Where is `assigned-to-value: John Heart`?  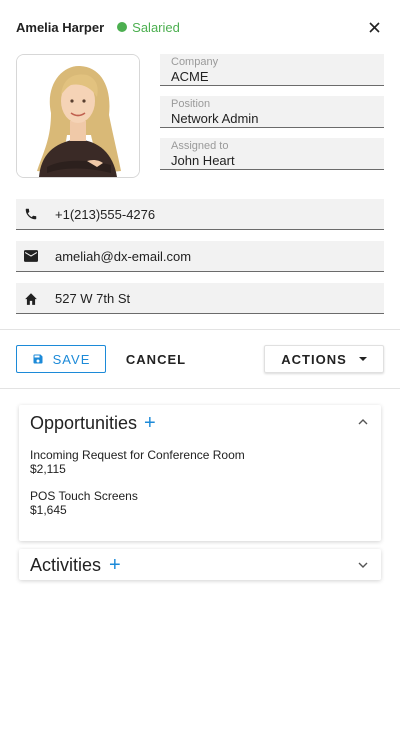
assigned-to-value: John Heart is located at coordinates (203, 160).